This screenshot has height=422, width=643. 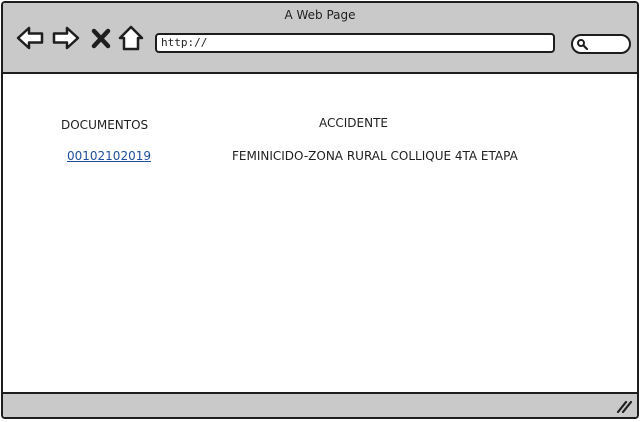 What do you see at coordinates (320, 404) in the screenshot?
I see `browser-statusbar` at bounding box center [320, 404].